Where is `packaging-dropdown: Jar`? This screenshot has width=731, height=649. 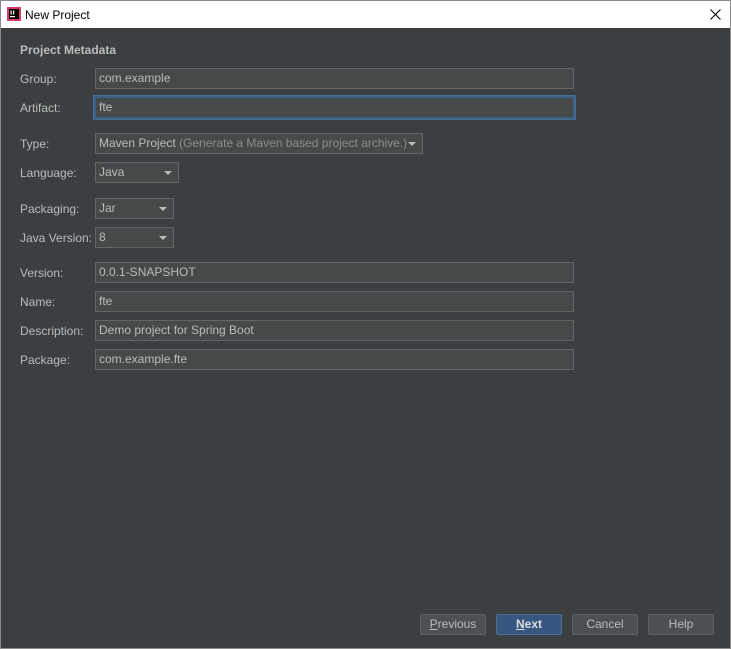
packaging-dropdown: Jar is located at coordinates (134, 208).